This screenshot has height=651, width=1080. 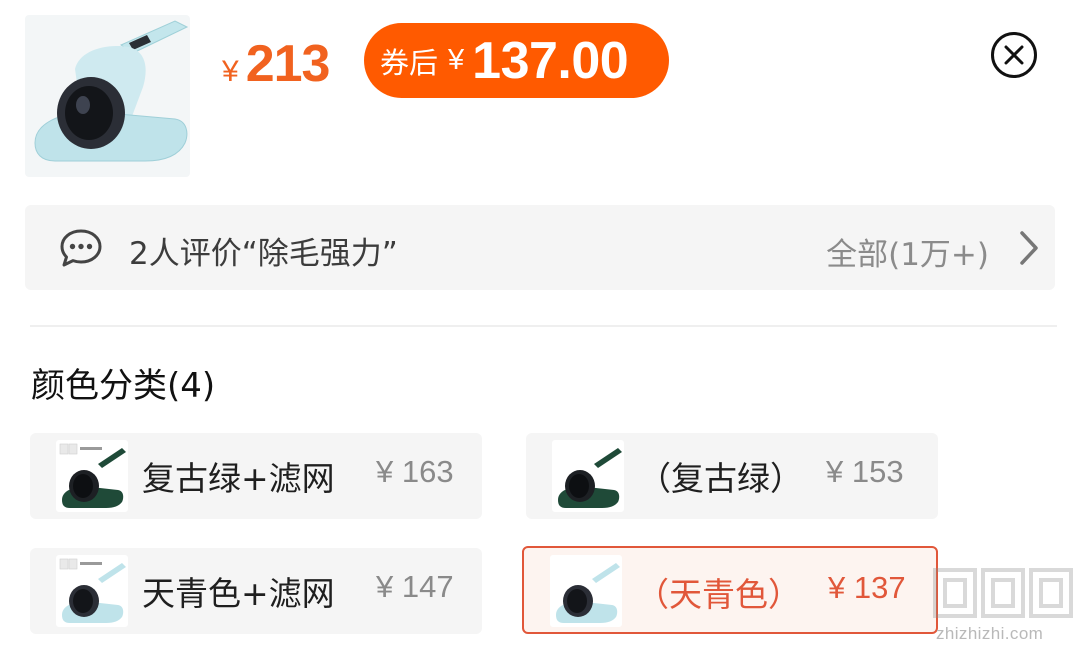 I want to click on currency-symbol: ¥, so click(x=230, y=71).